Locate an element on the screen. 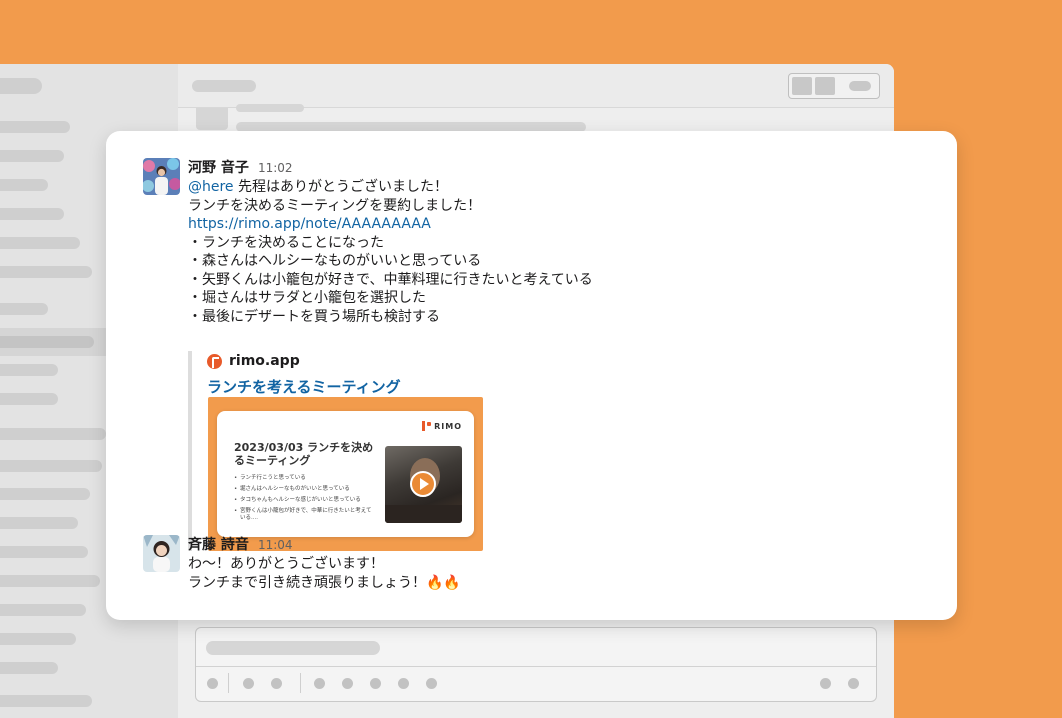  timestamp: 11:02 is located at coordinates (275, 168).